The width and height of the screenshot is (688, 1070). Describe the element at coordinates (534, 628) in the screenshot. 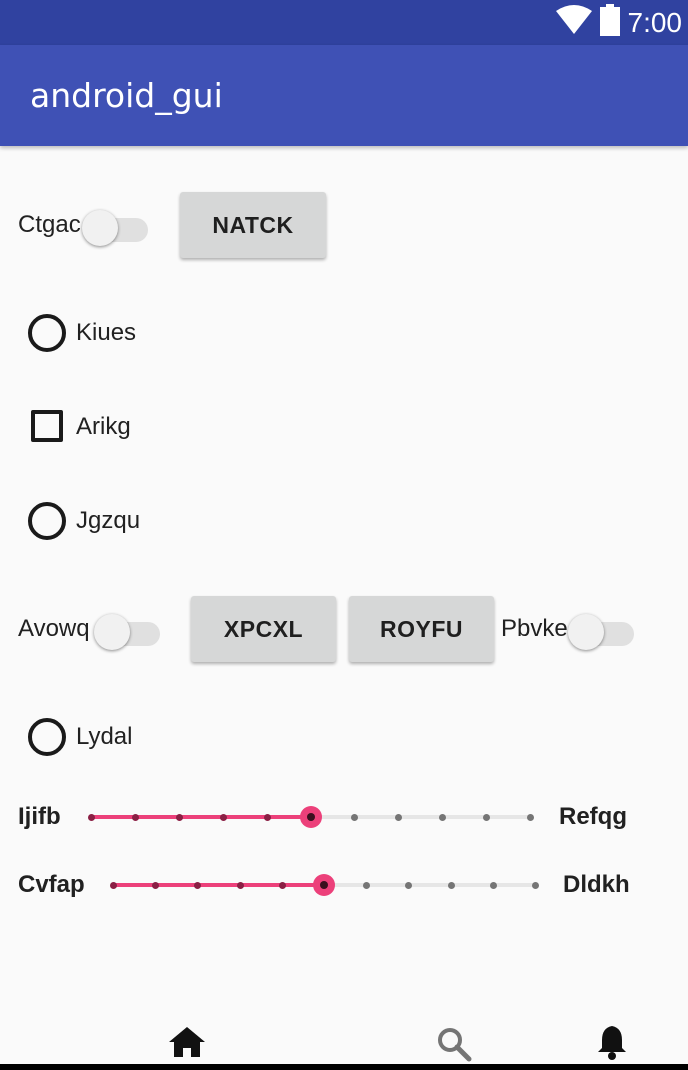

I see `switch-label-pbvke: Pbvke` at that location.